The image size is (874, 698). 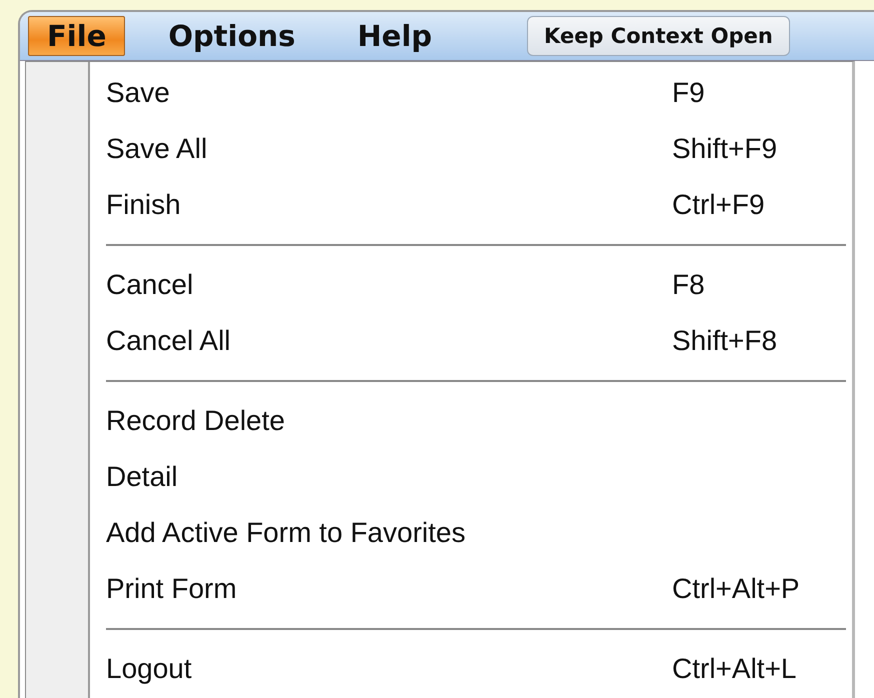 I want to click on menu-bar-item: File, so click(x=77, y=36).